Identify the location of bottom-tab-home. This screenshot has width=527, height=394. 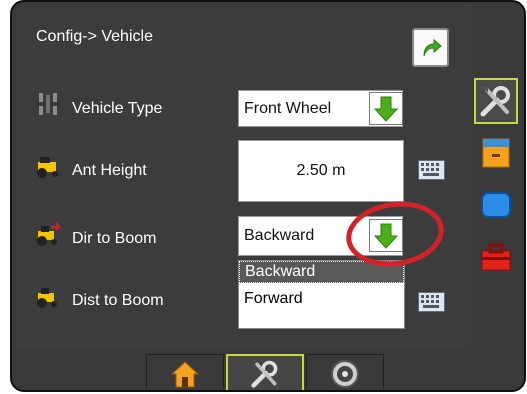
(185, 372).